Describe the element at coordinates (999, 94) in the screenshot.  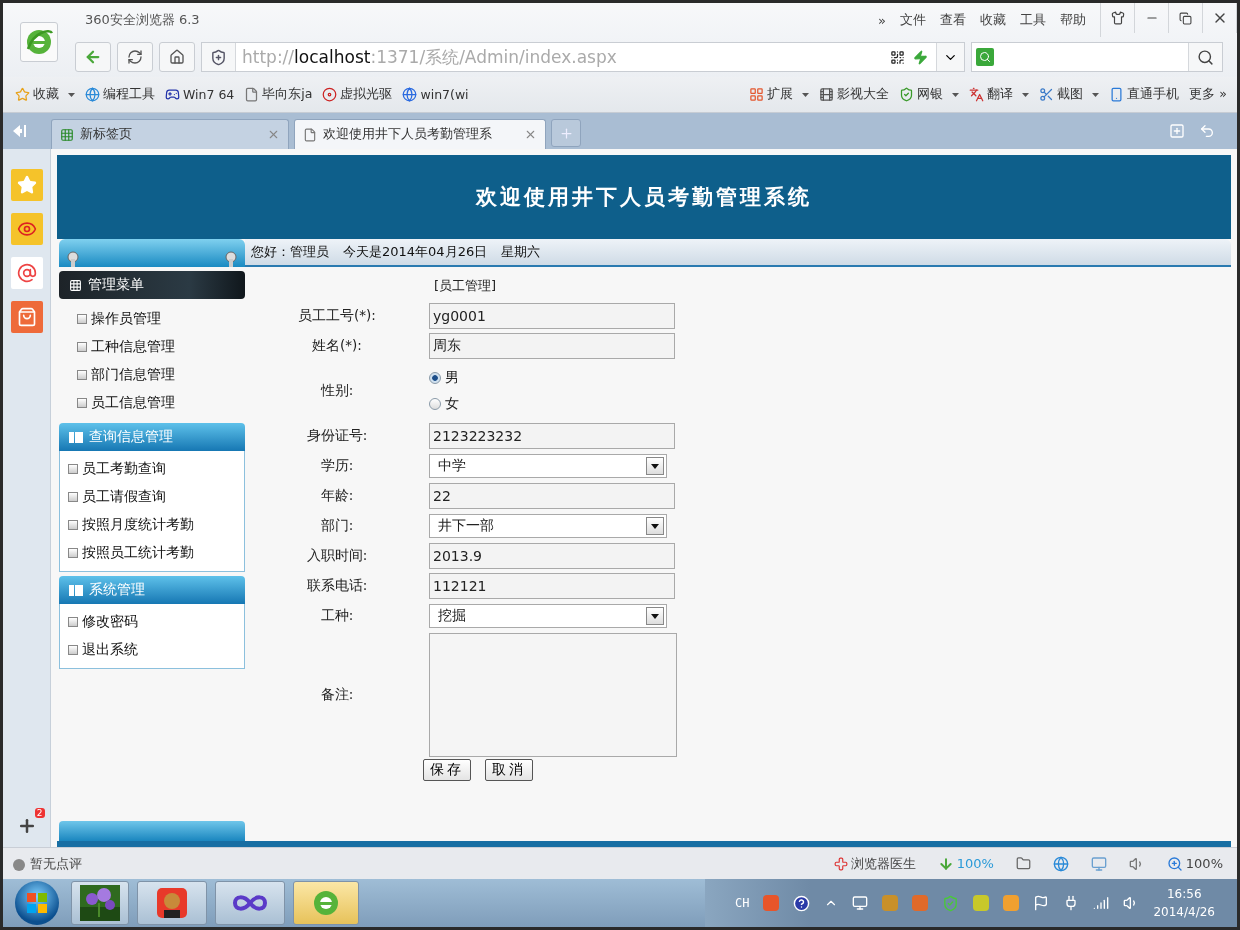
I see `toolbar-item: 翻译` at that location.